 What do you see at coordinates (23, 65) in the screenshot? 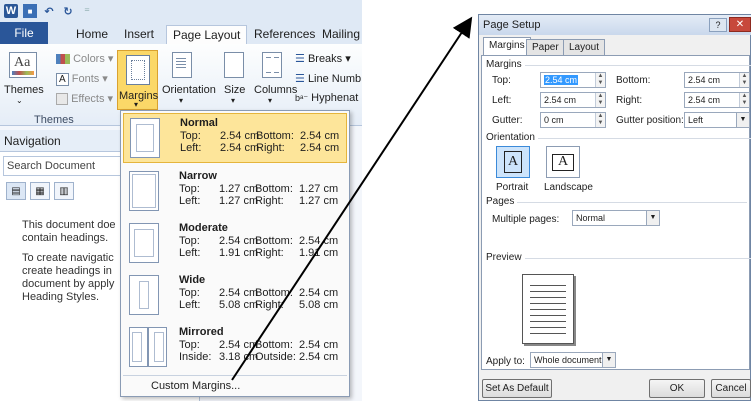
I see `themes-icon: Aa` at bounding box center [23, 65].